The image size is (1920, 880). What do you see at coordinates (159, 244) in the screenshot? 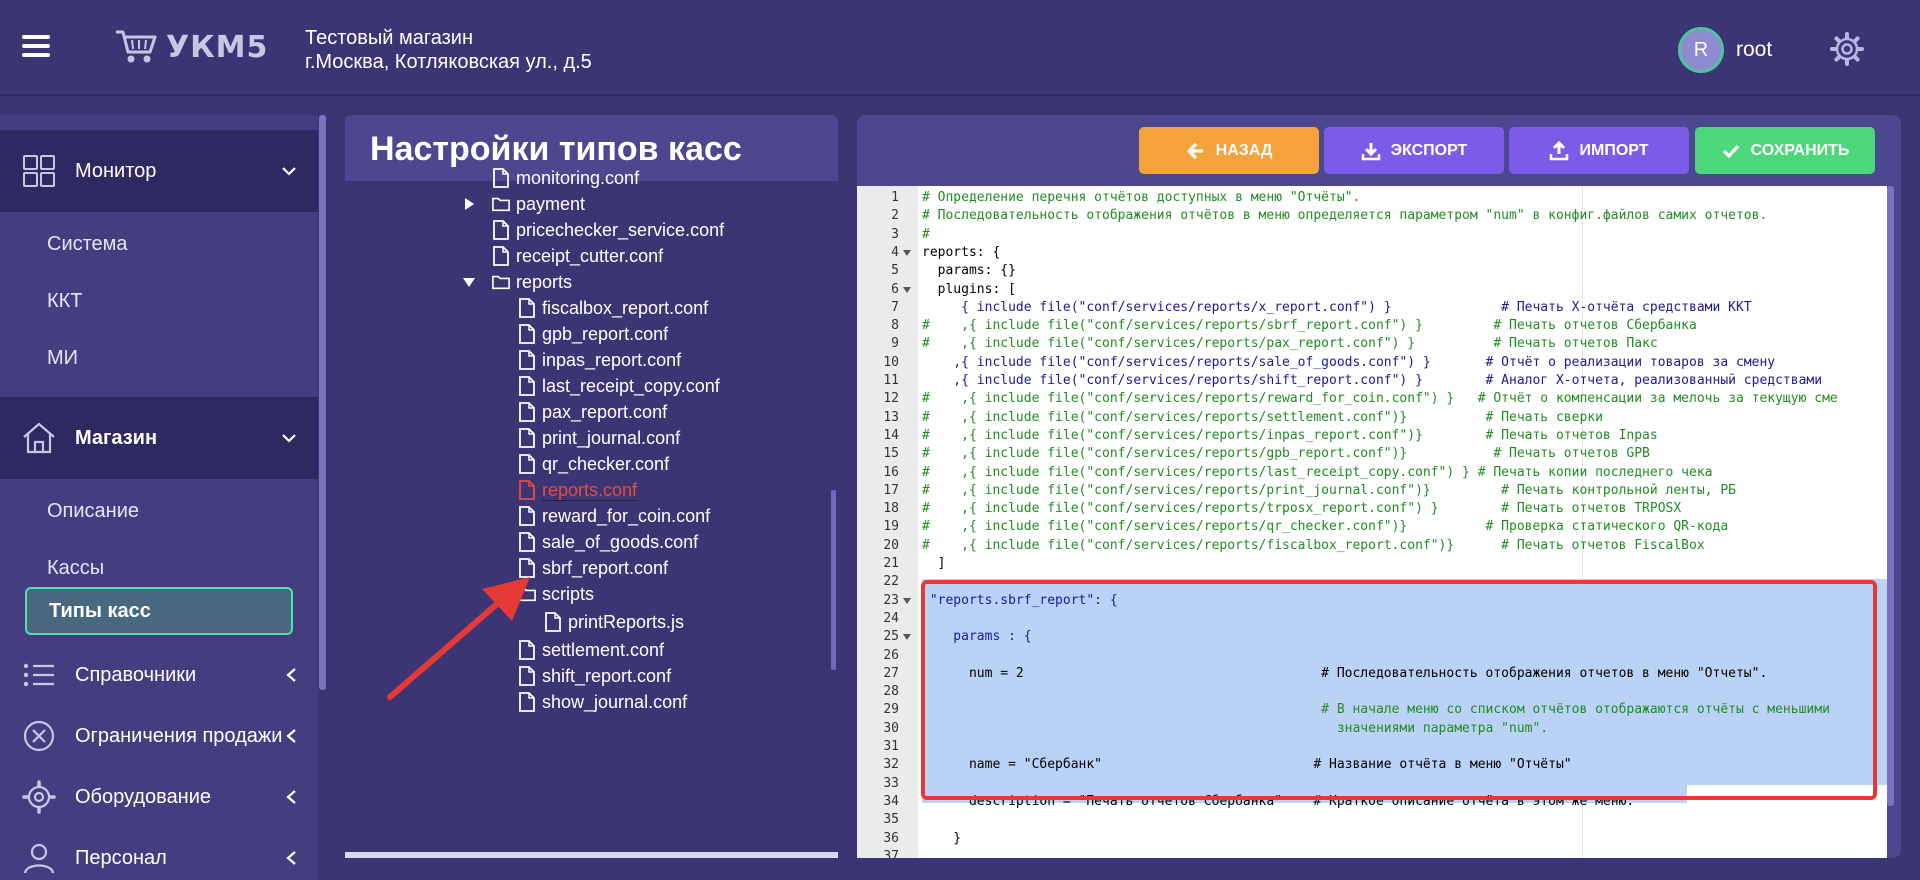
I see `sidebar-item-system: Система` at bounding box center [159, 244].